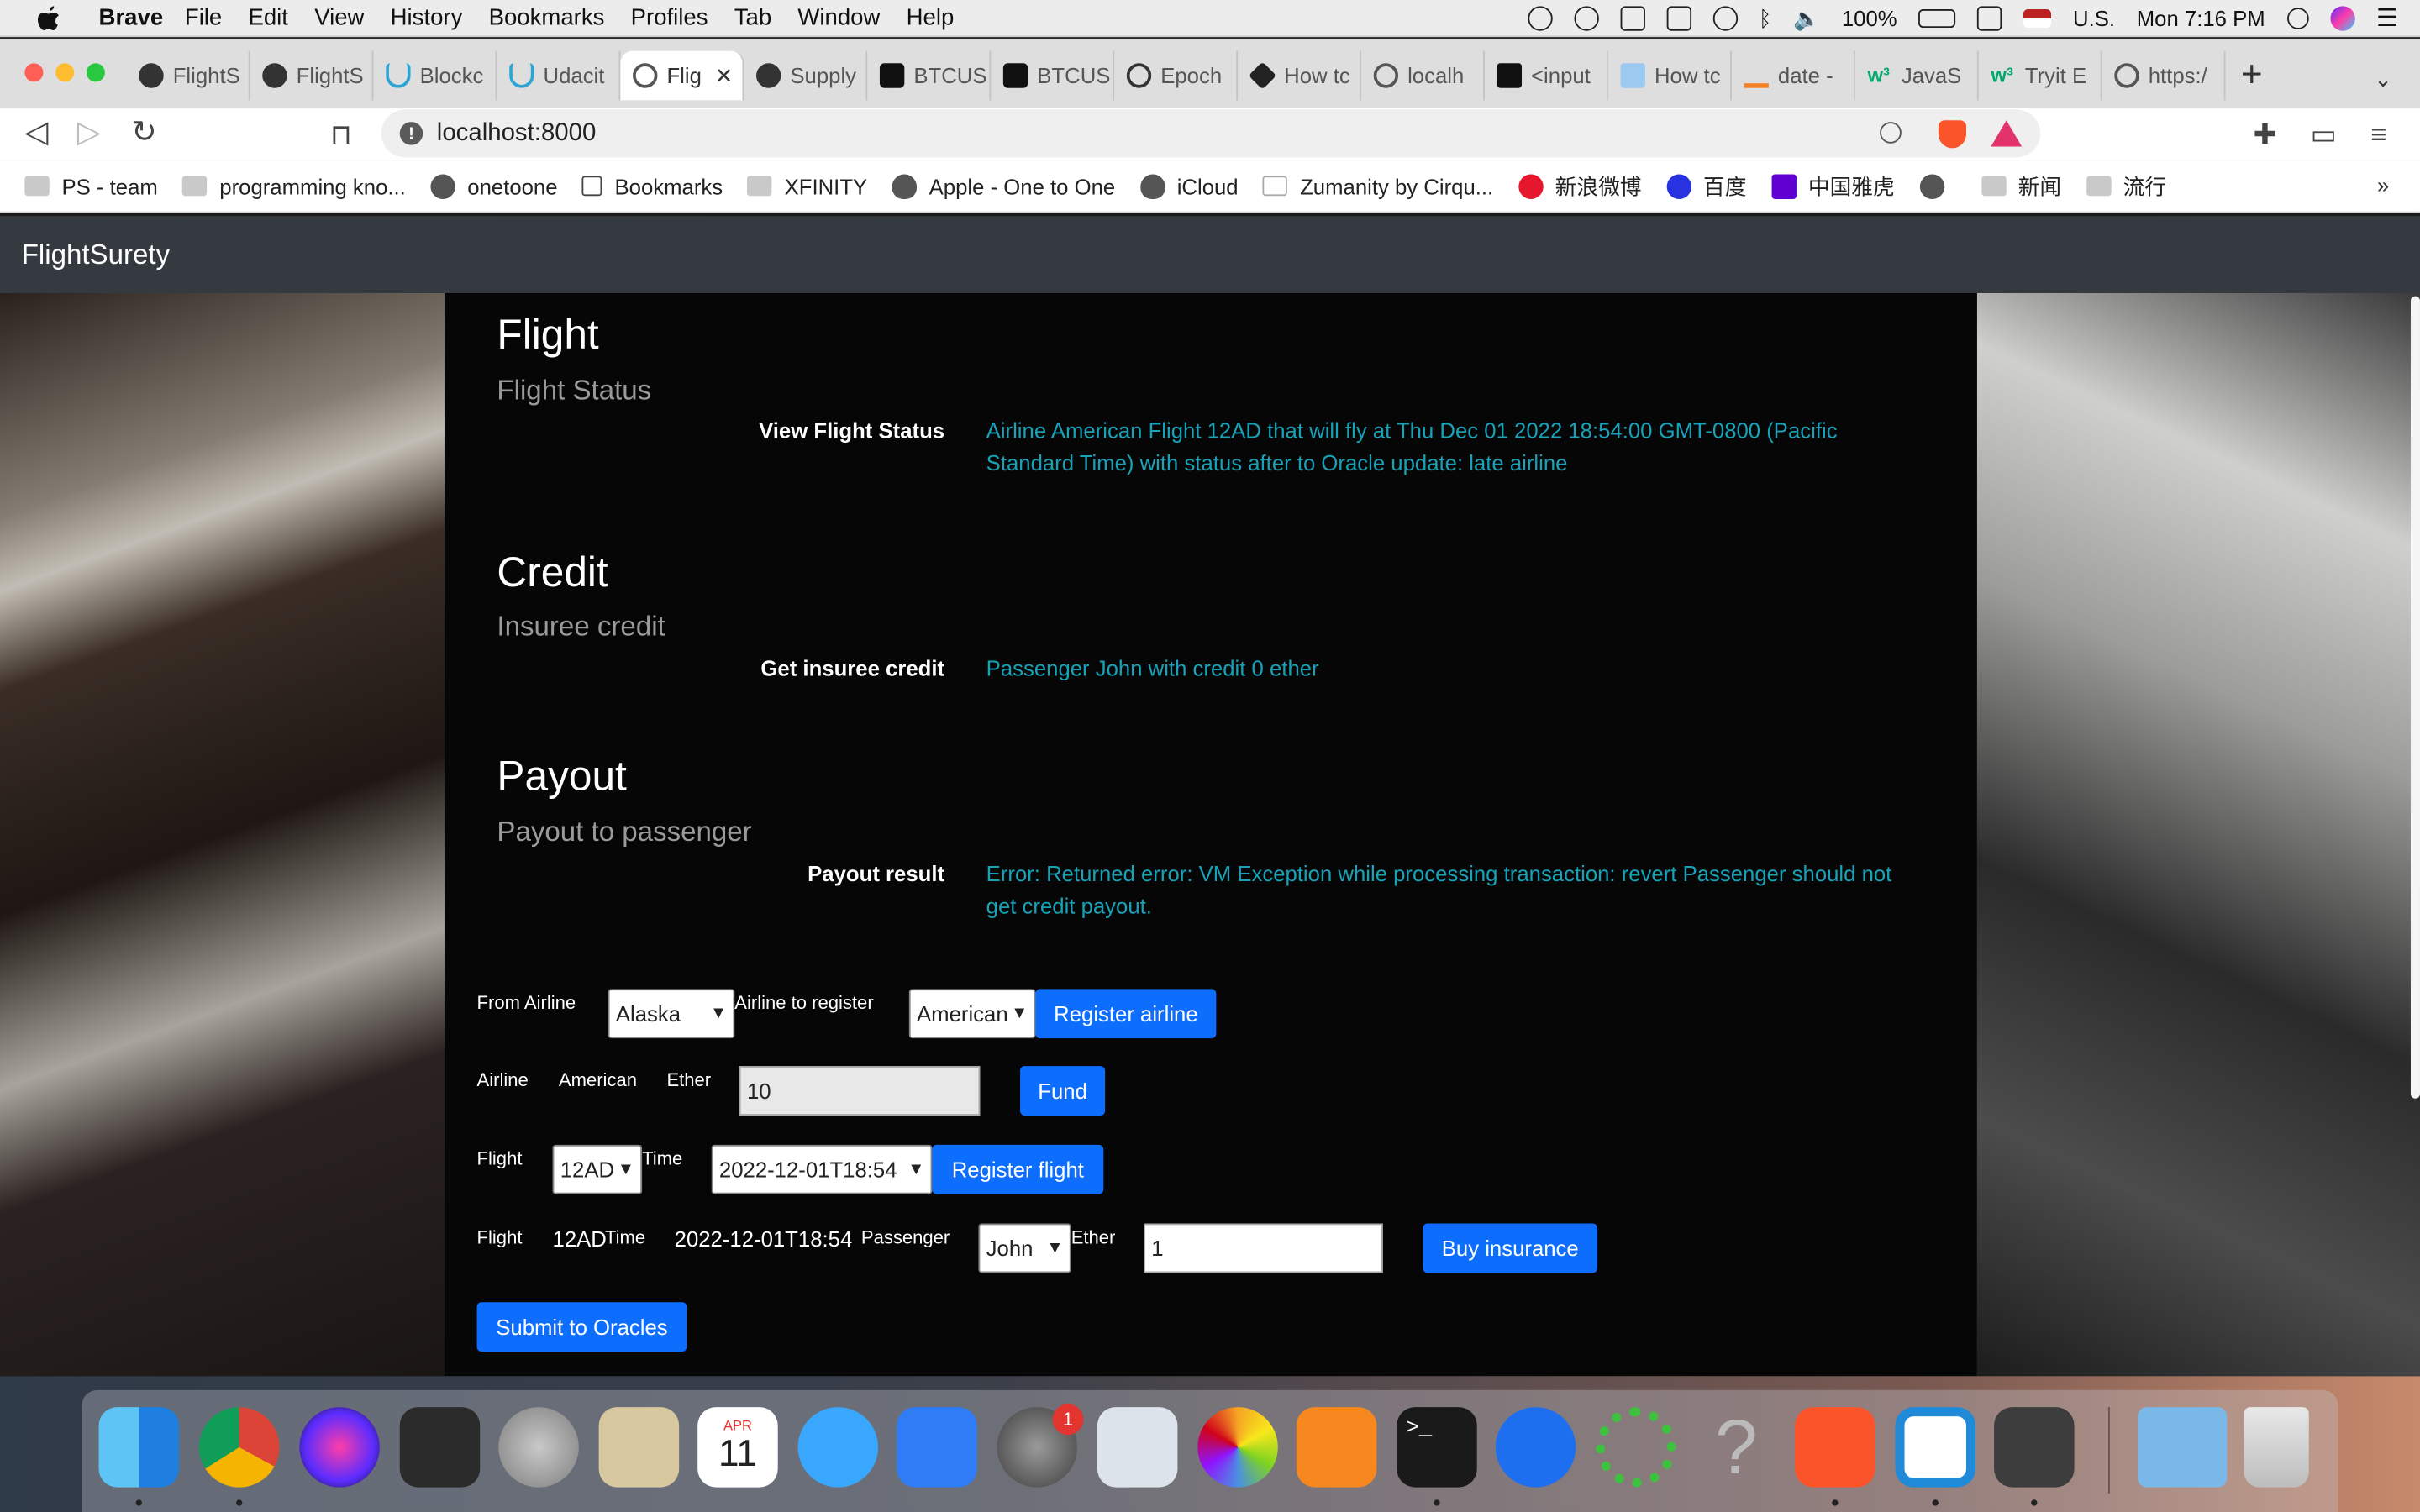 This screenshot has height=1512, width=2420. I want to click on mission-control-icon, so click(440, 1447).